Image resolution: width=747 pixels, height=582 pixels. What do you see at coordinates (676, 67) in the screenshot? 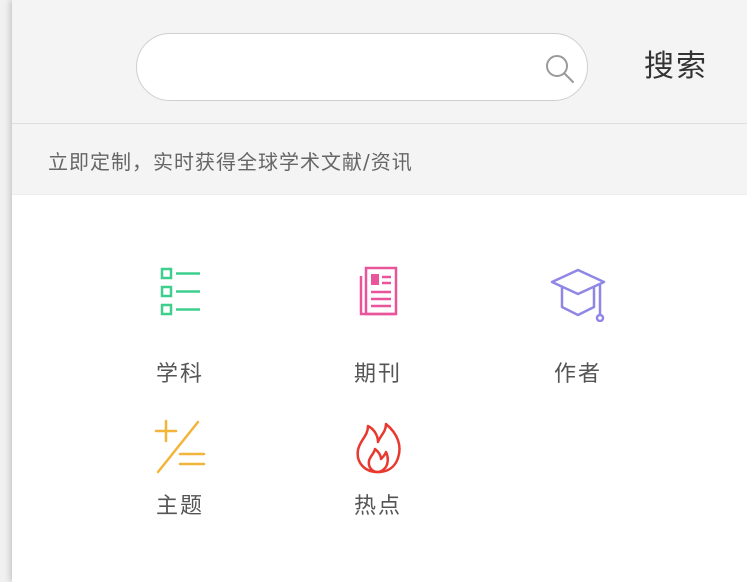
I see `search-button: 搜索` at bounding box center [676, 67].